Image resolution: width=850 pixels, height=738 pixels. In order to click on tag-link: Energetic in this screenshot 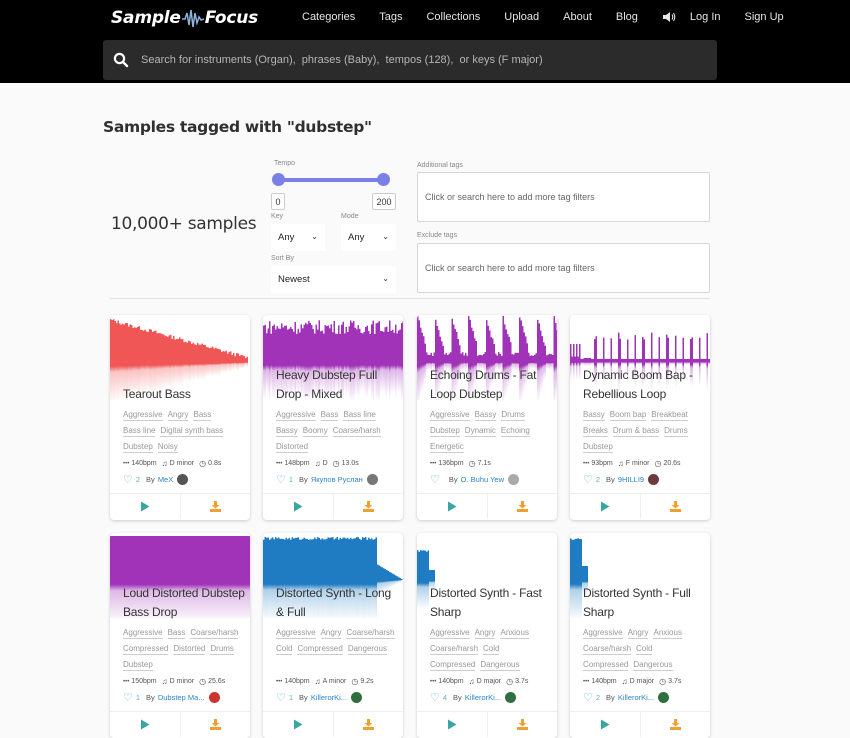, I will do `click(447, 447)`.